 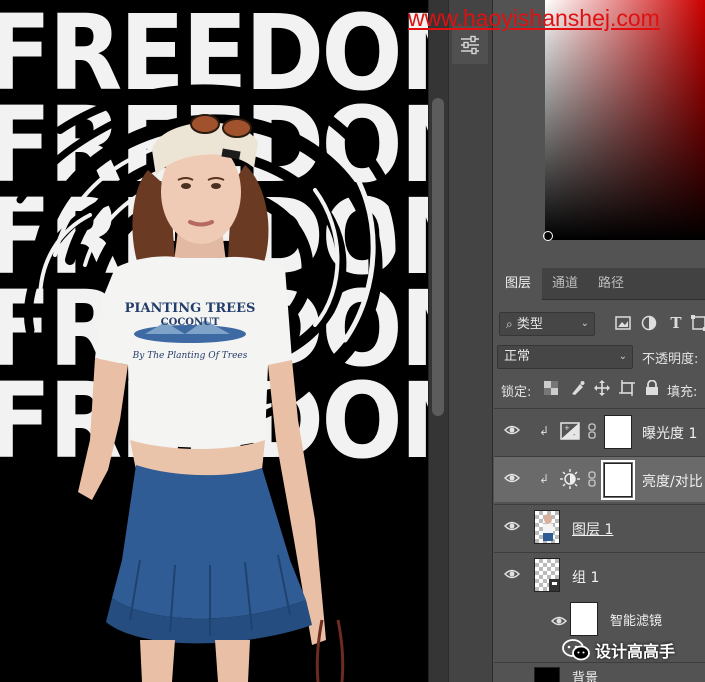 I want to click on layer-row-layer-1: 图层 1, so click(x=599, y=527).